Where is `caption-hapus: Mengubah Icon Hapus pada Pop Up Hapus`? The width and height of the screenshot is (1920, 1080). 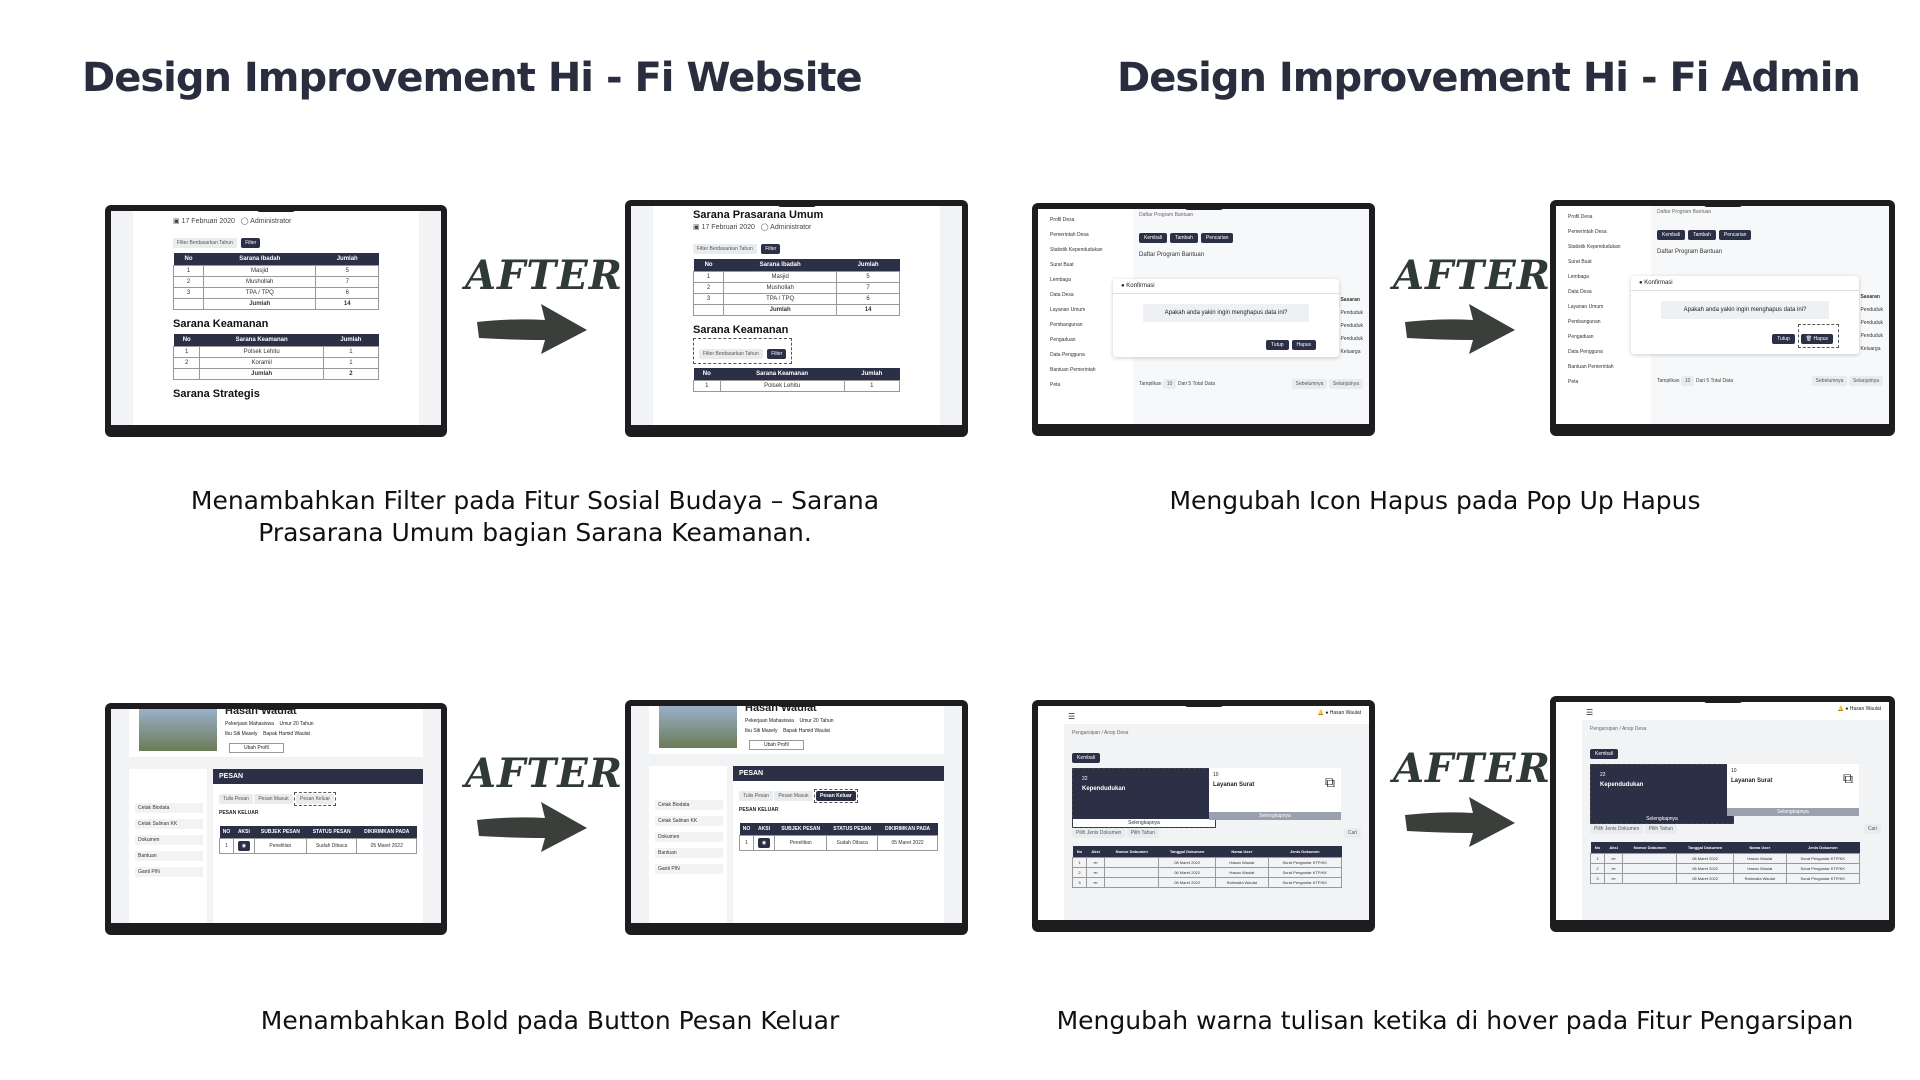 caption-hapus: Mengubah Icon Hapus pada Pop Up Hapus is located at coordinates (1435, 500).